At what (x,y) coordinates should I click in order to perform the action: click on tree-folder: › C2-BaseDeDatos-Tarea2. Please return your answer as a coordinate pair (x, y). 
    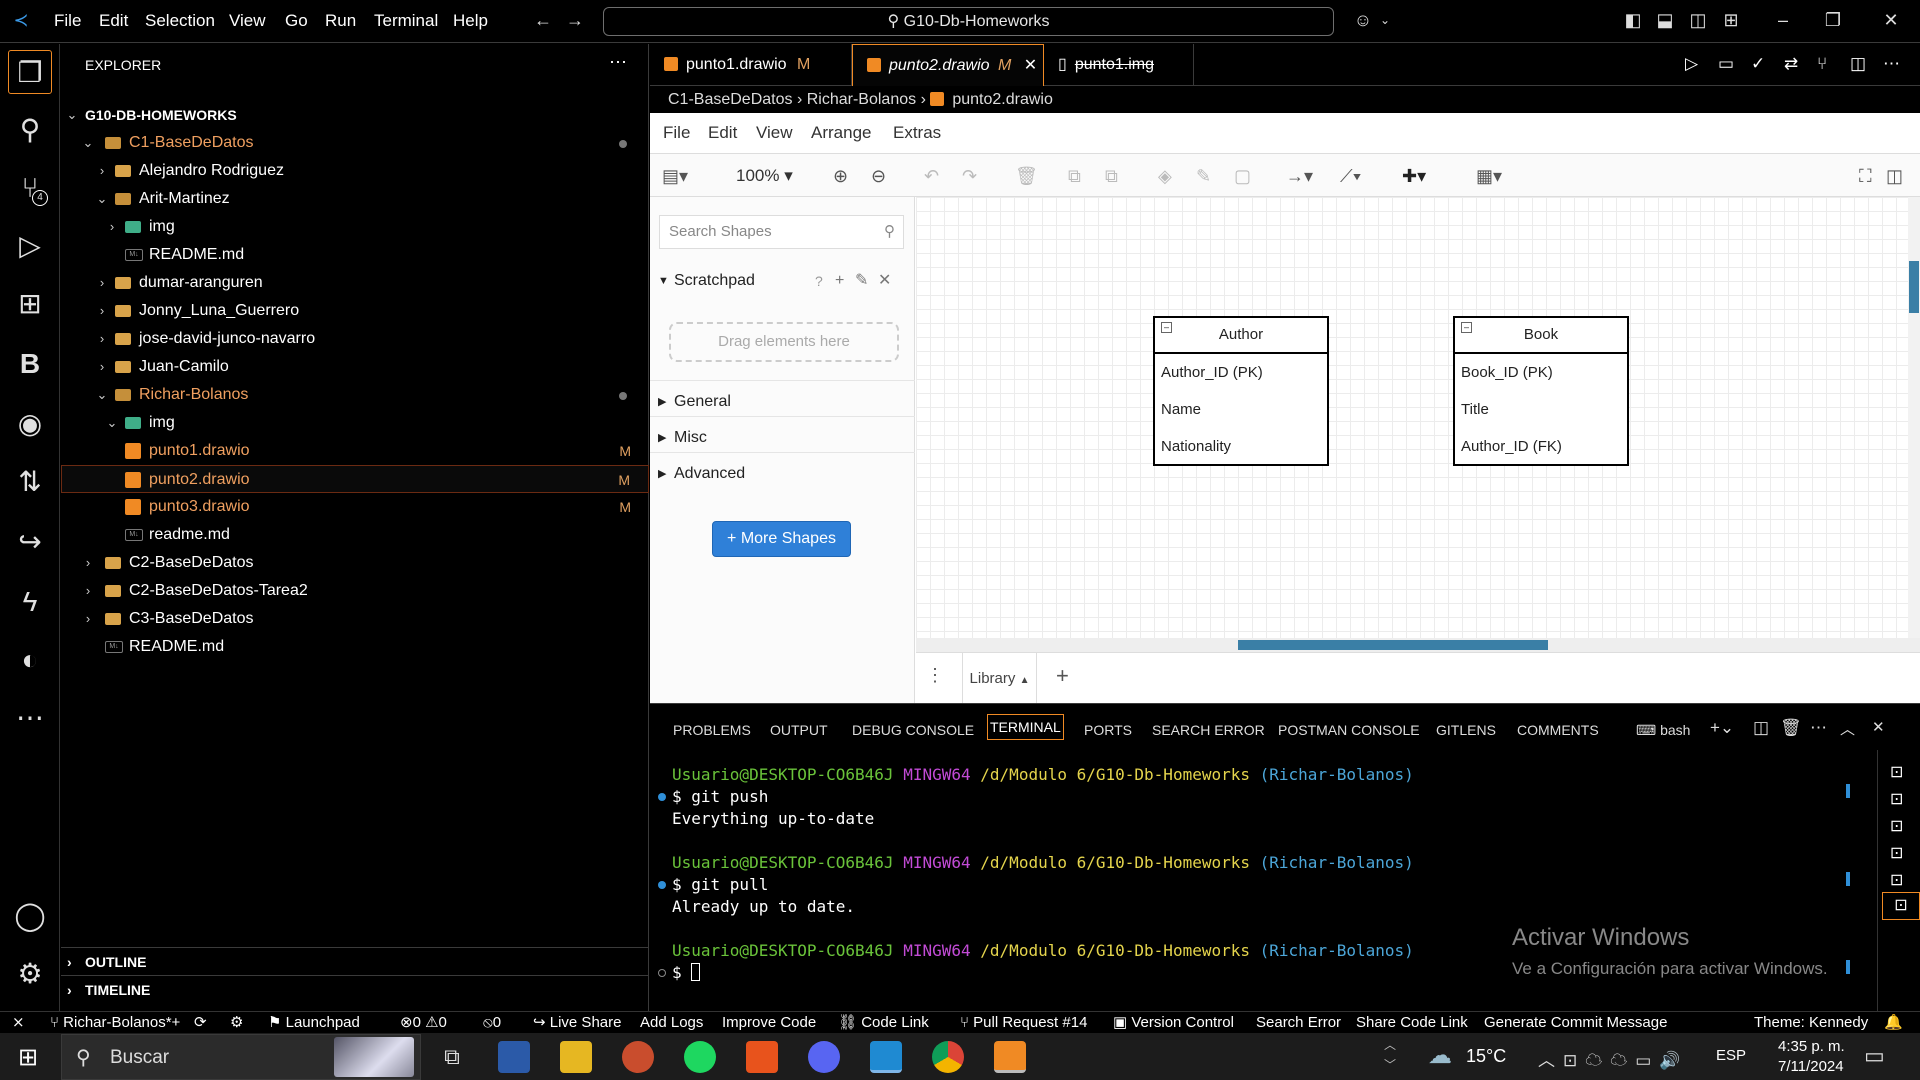
    Looking at the image, I should click on (355, 591).